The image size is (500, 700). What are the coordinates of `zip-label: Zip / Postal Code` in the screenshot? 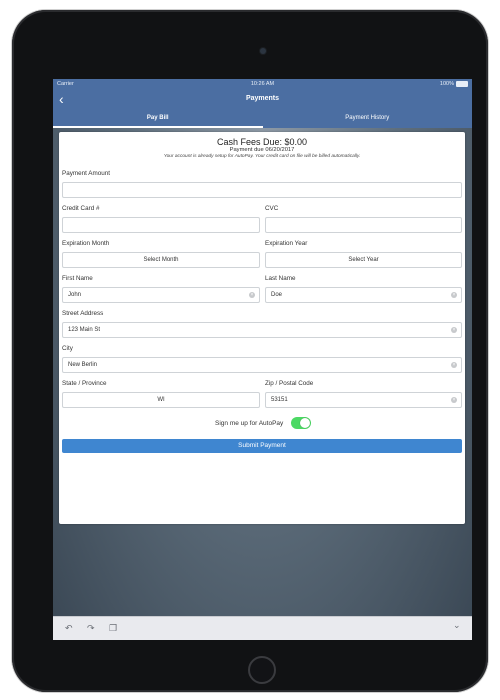 It's located at (289, 383).